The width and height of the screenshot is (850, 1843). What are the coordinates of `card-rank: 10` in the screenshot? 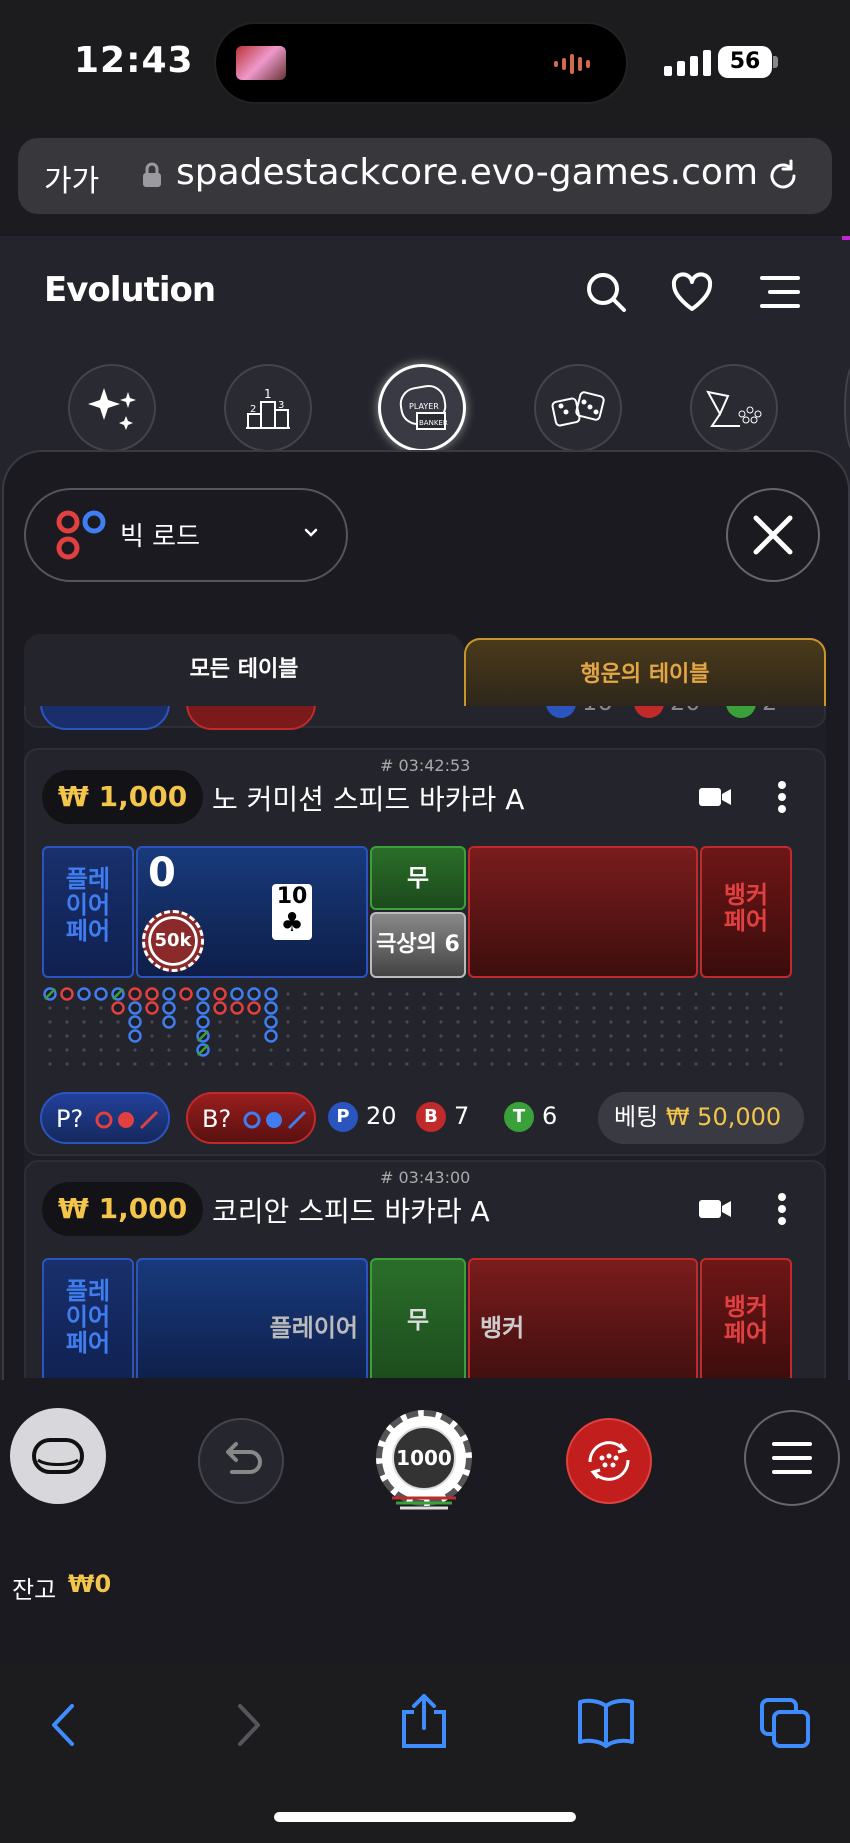 It's located at (292, 896).